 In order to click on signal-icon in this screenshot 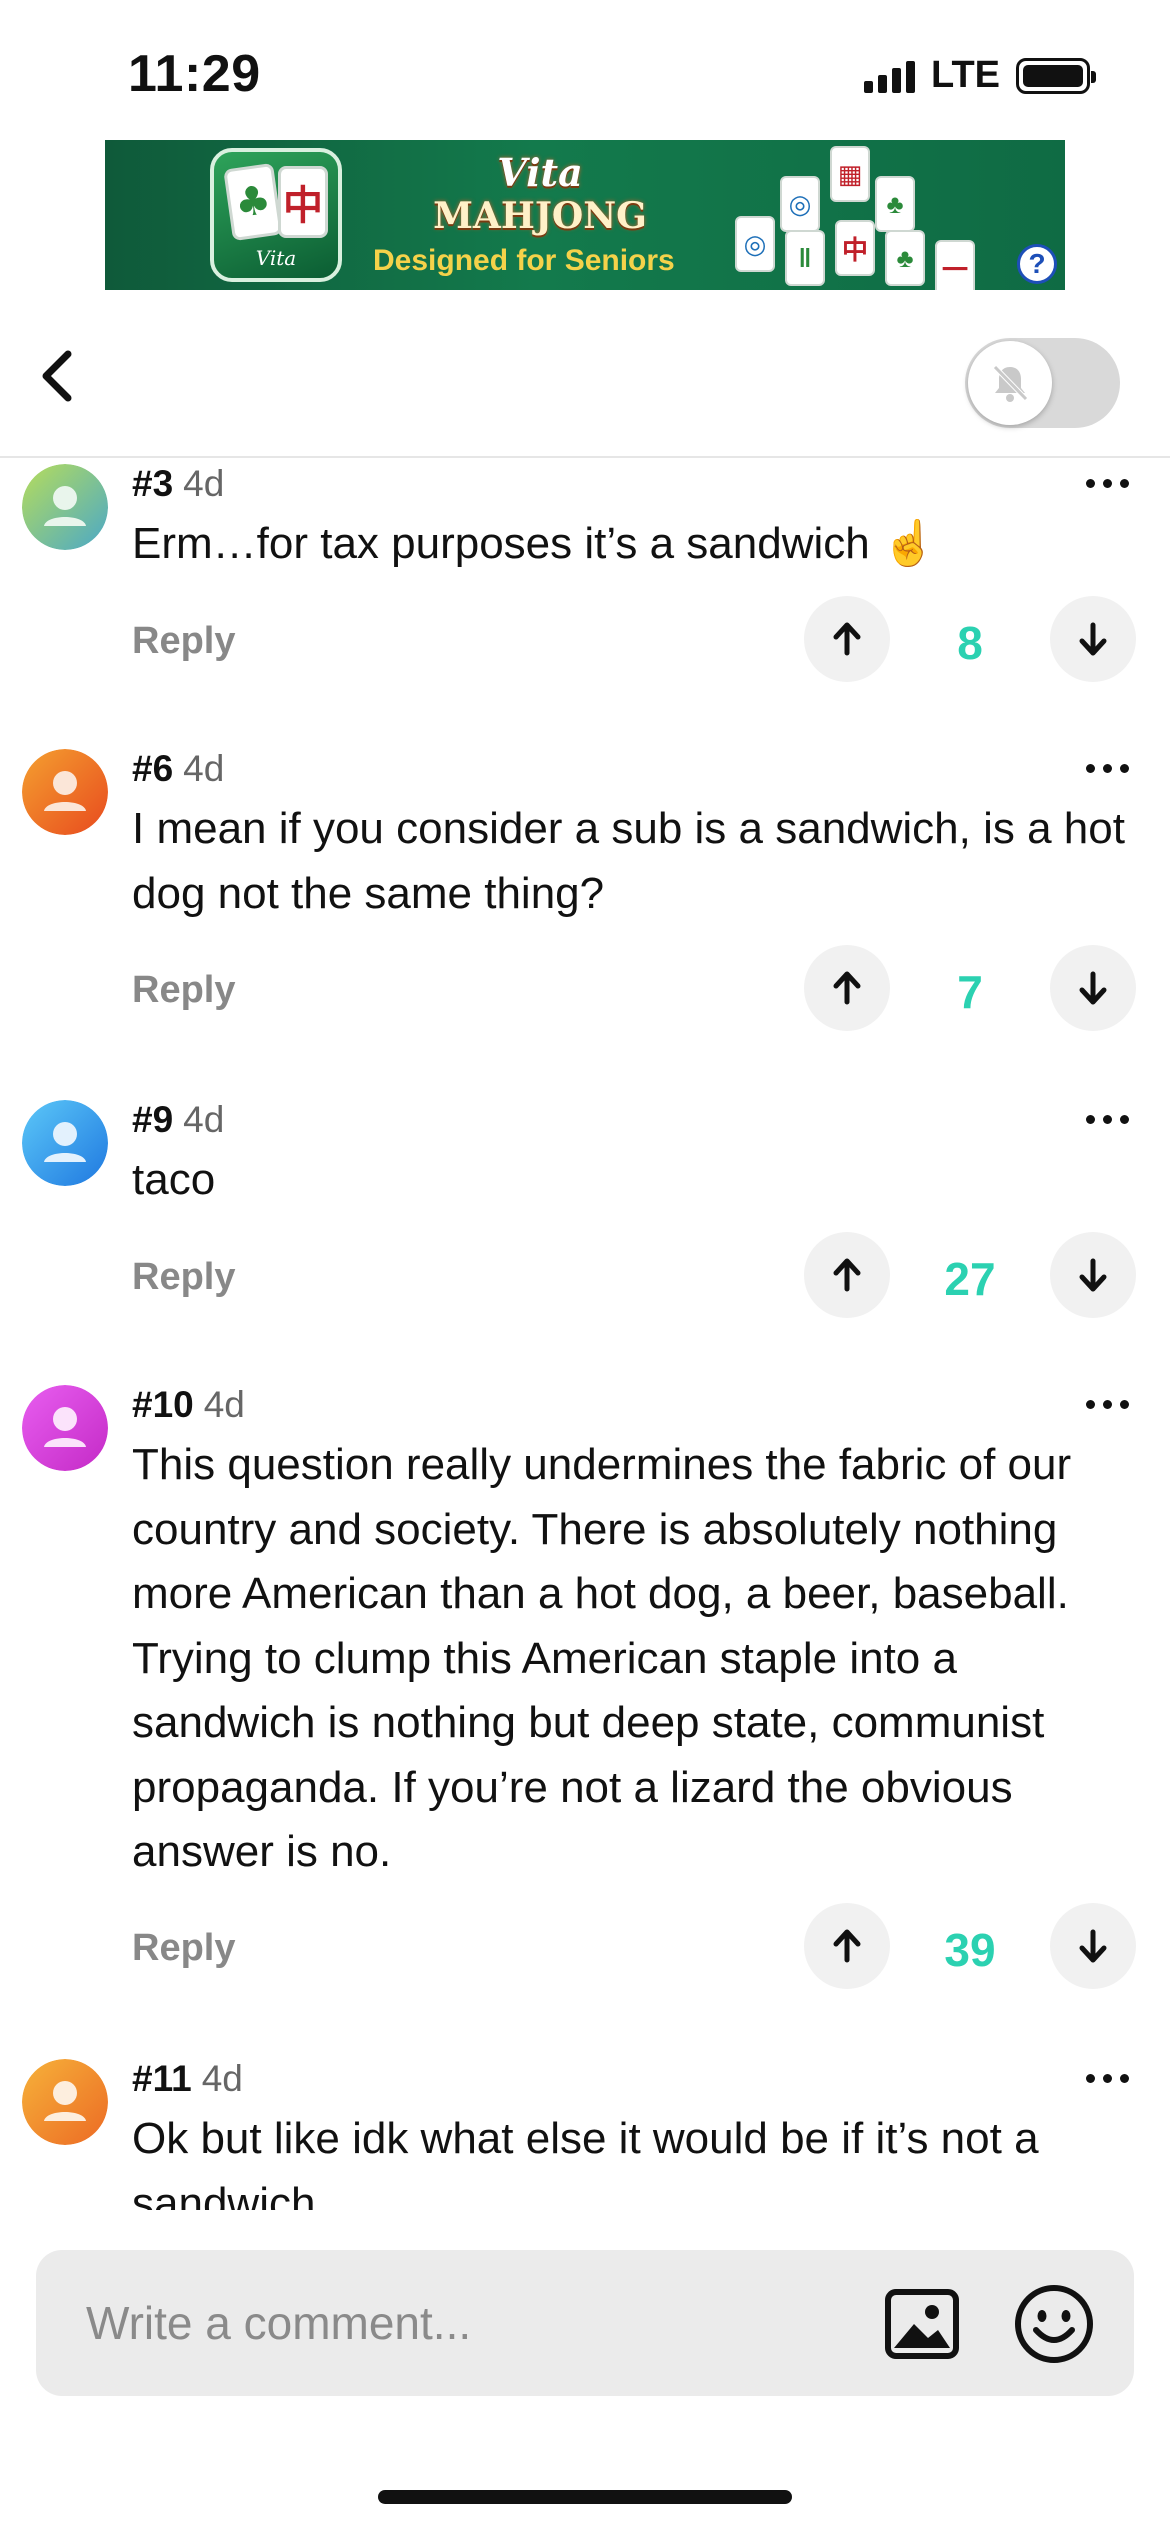, I will do `click(890, 76)`.